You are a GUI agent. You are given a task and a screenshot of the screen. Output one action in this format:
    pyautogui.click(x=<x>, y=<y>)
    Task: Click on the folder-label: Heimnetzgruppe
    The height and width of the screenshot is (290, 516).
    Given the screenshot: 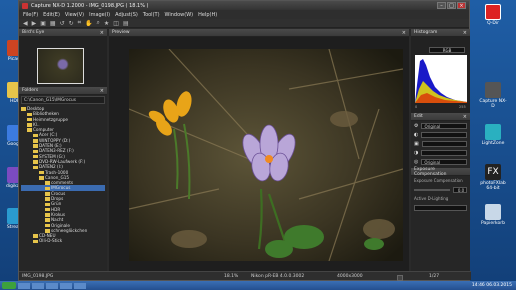 What is the action you would take?
    pyautogui.click(x=50, y=119)
    